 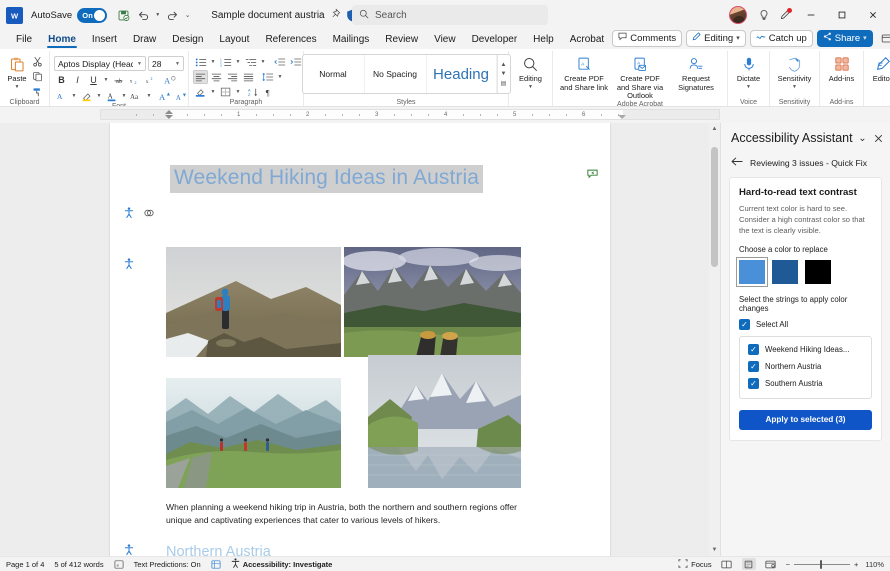 What do you see at coordinates (531, 71) in the screenshot?
I see `editing-button: Editing ▼` at bounding box center [531, 71].